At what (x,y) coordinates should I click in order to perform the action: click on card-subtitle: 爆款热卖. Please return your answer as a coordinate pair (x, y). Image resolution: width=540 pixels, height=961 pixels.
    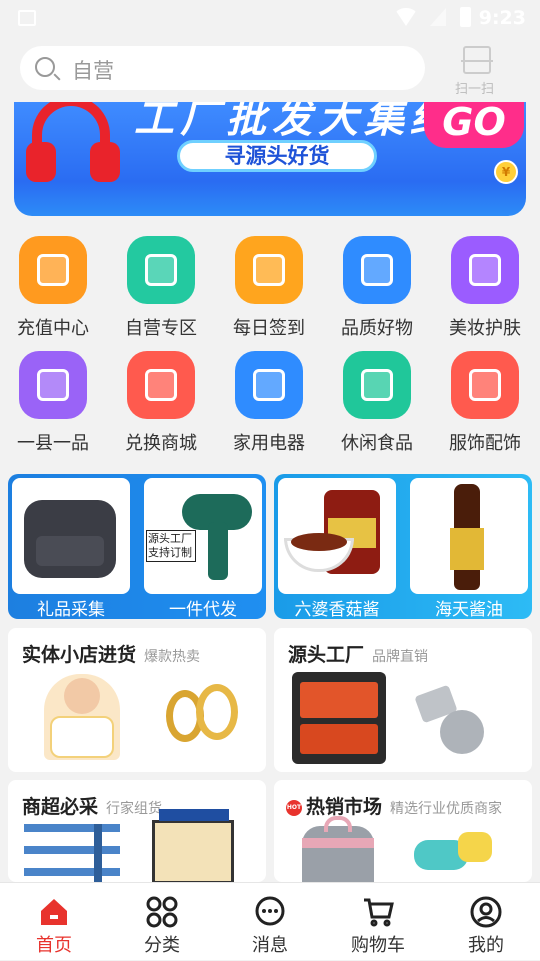
    Looking at the image, I should click on (172, 657).